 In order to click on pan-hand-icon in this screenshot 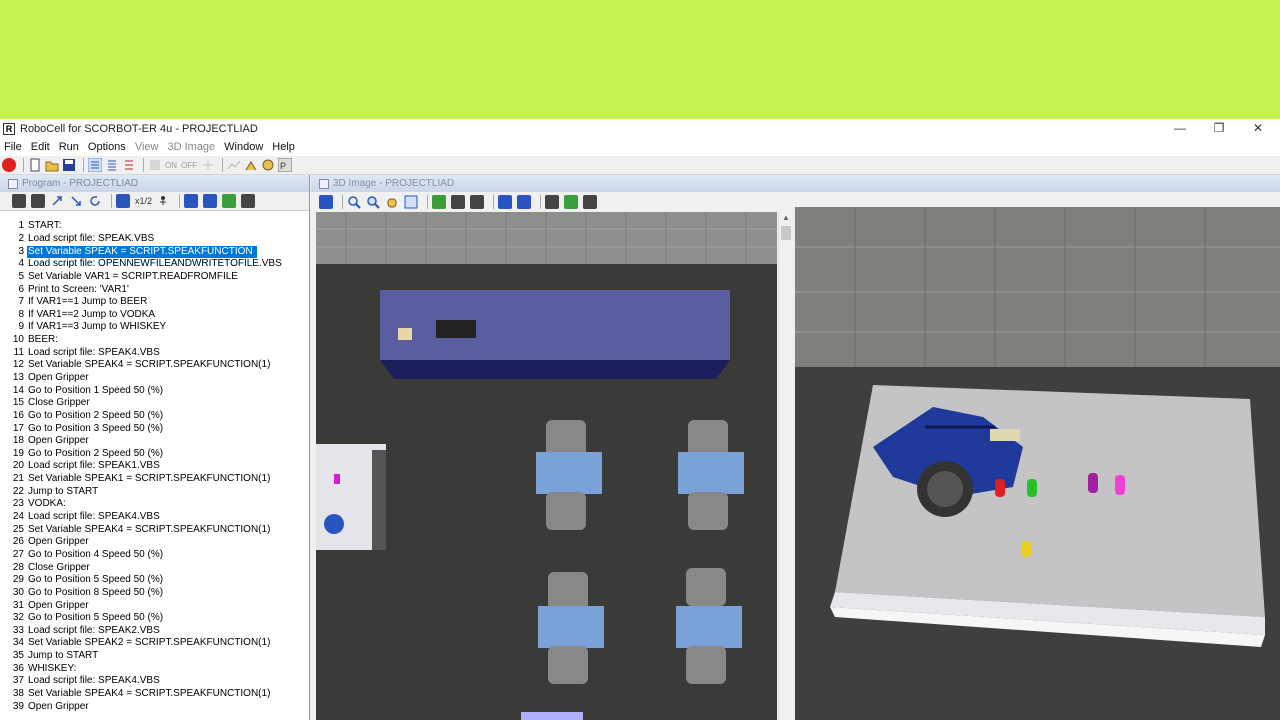, I will do `click(392, 202)`.